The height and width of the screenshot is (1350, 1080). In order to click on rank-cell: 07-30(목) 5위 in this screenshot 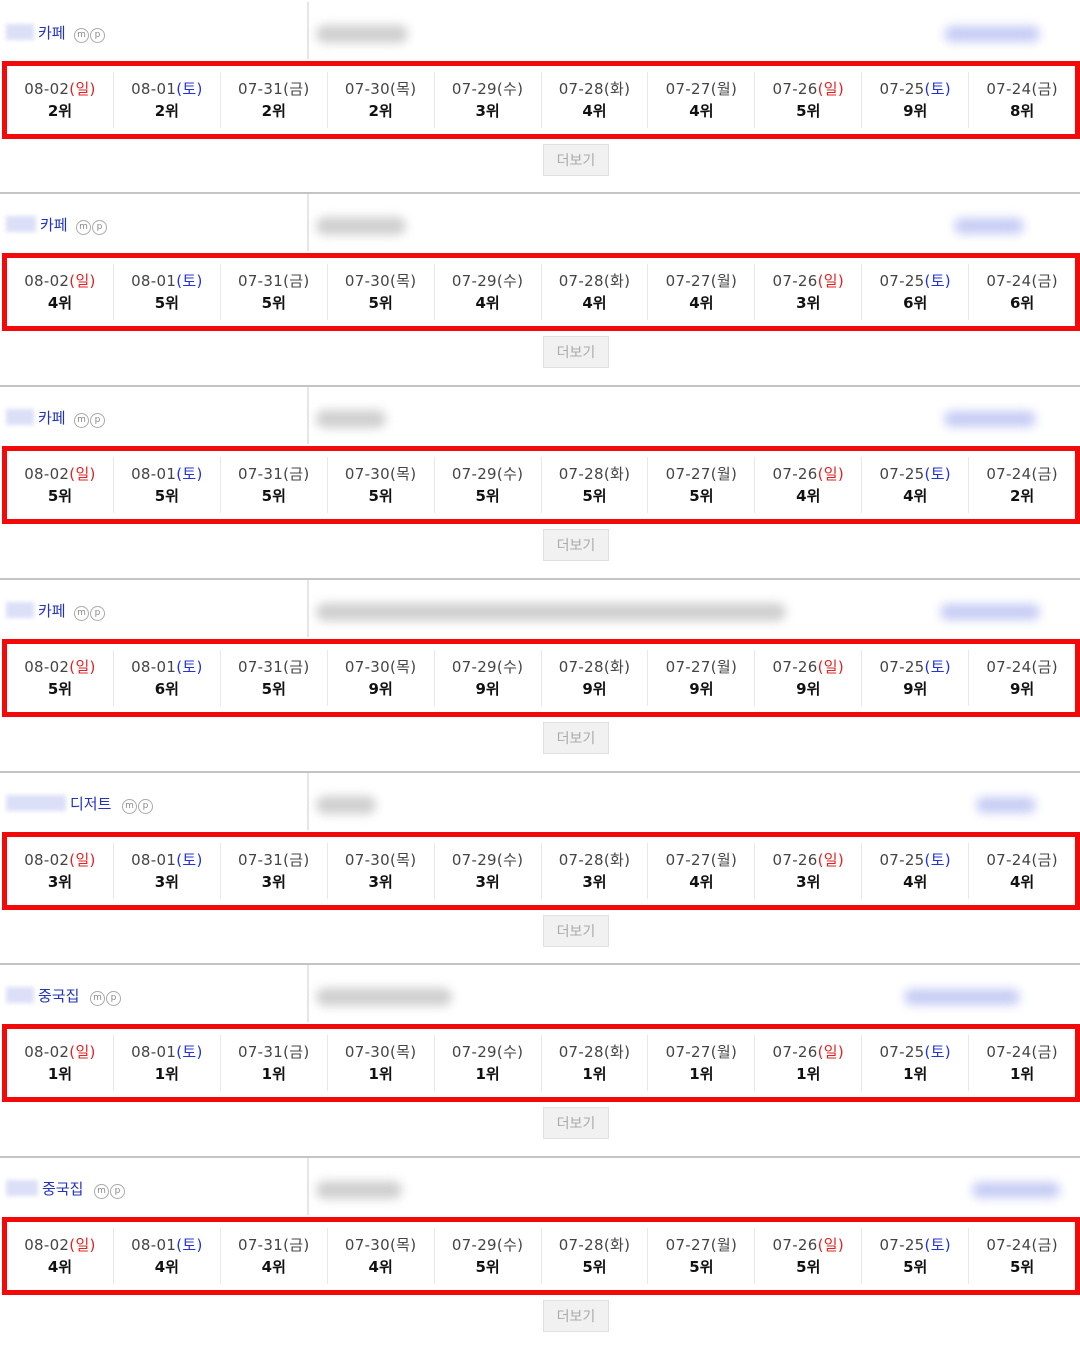, I will do `click(380, 485)`.